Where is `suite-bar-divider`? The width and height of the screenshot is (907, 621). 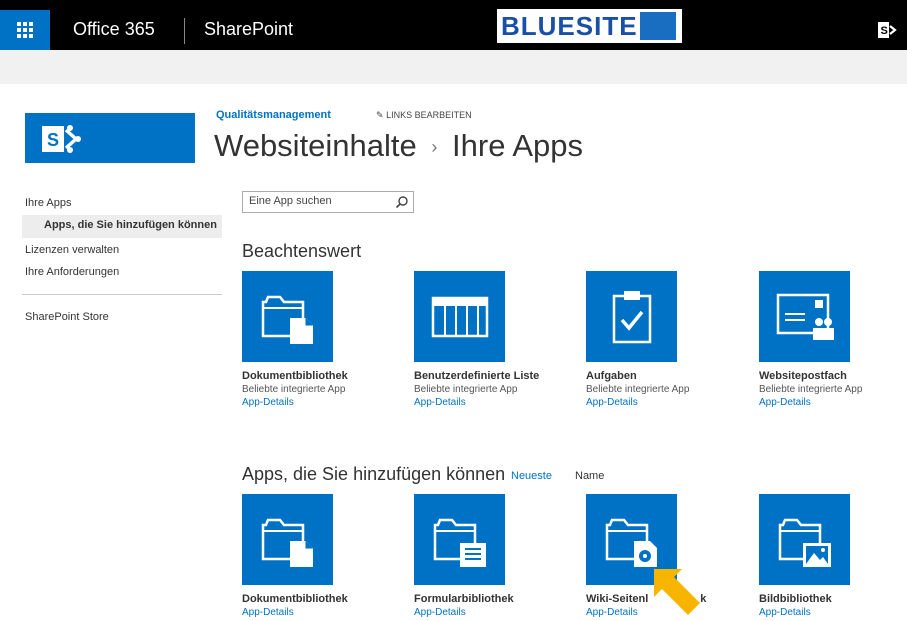
suite-bar-divider is located at coordinates (184, 31).